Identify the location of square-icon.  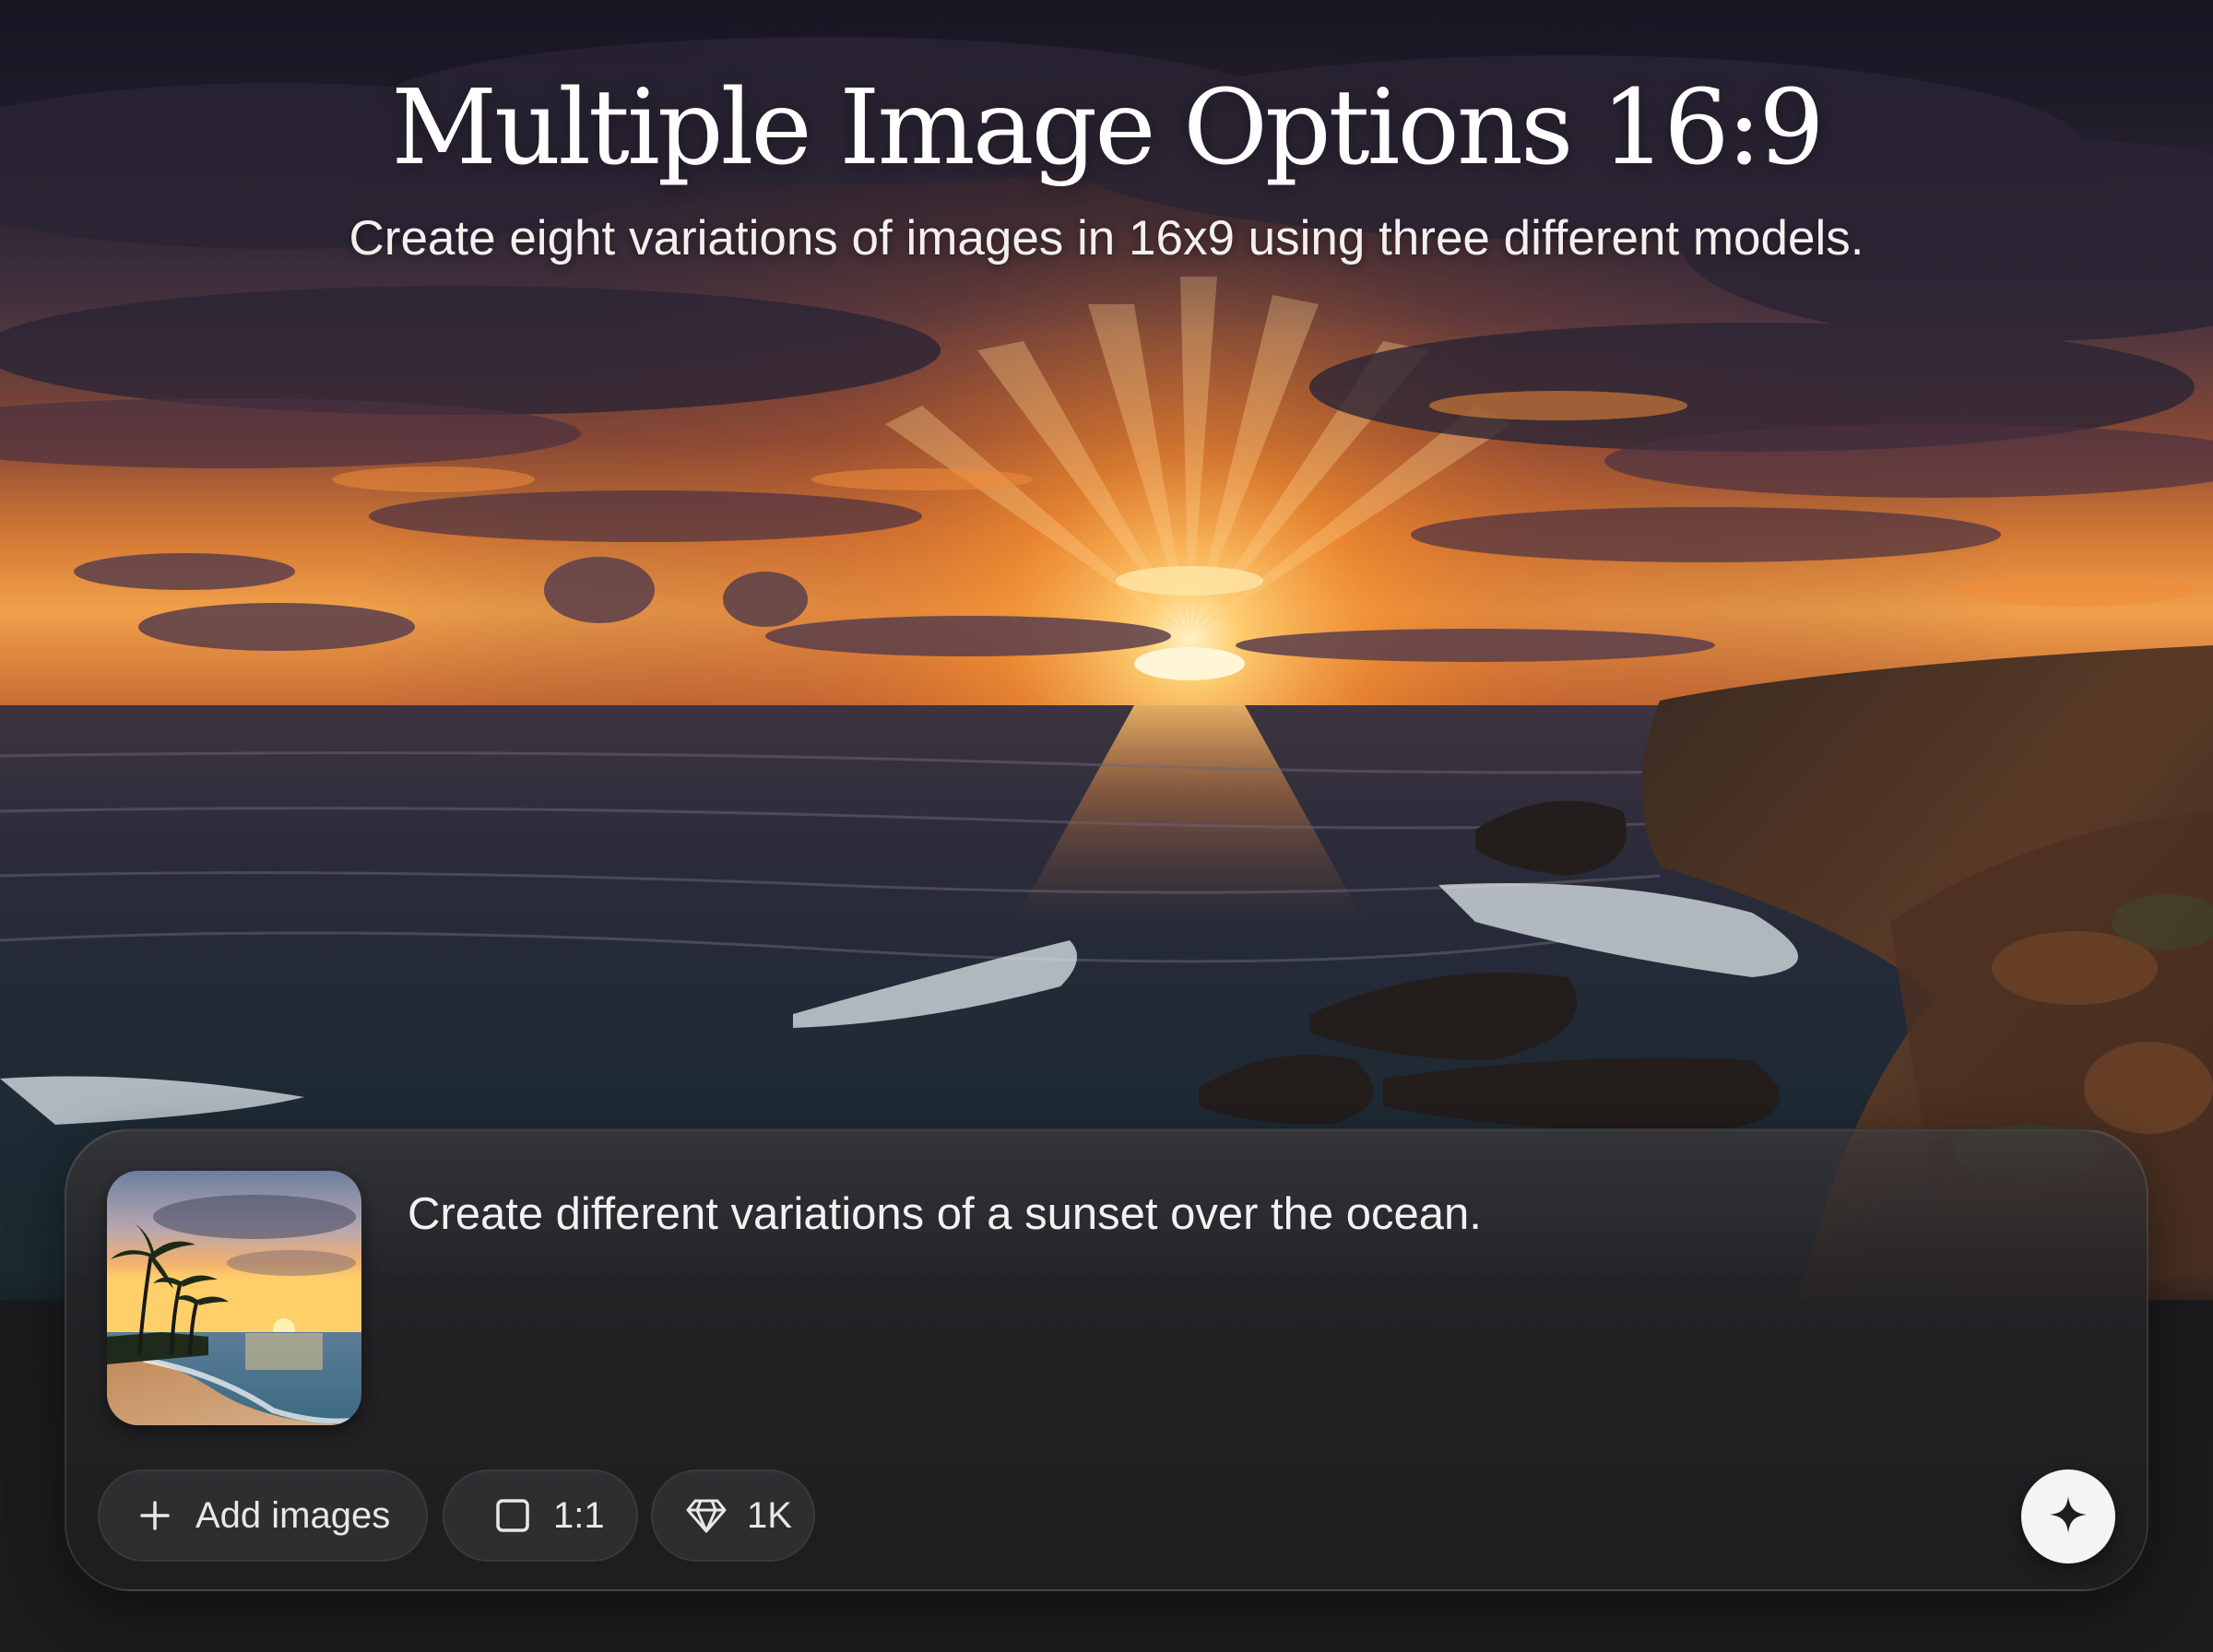
(512, 1515).